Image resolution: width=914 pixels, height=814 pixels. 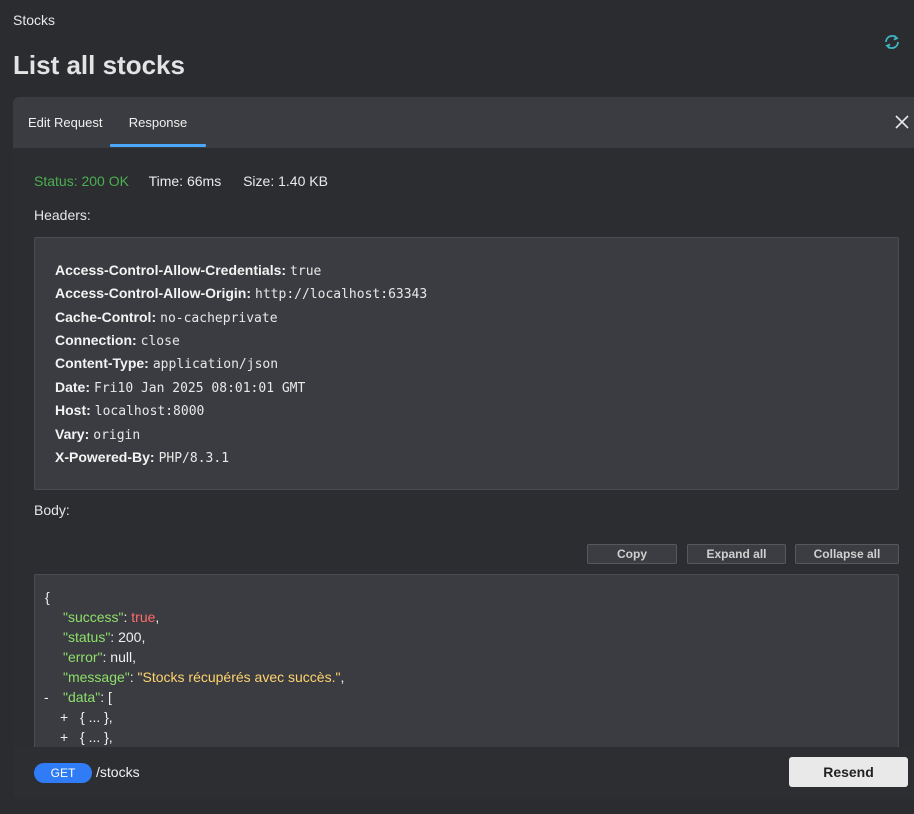 What do you see at coordinates (185, 181) in the screenshot?
I see `time-text: Time: 66ms` at bounding box center [185, 181].